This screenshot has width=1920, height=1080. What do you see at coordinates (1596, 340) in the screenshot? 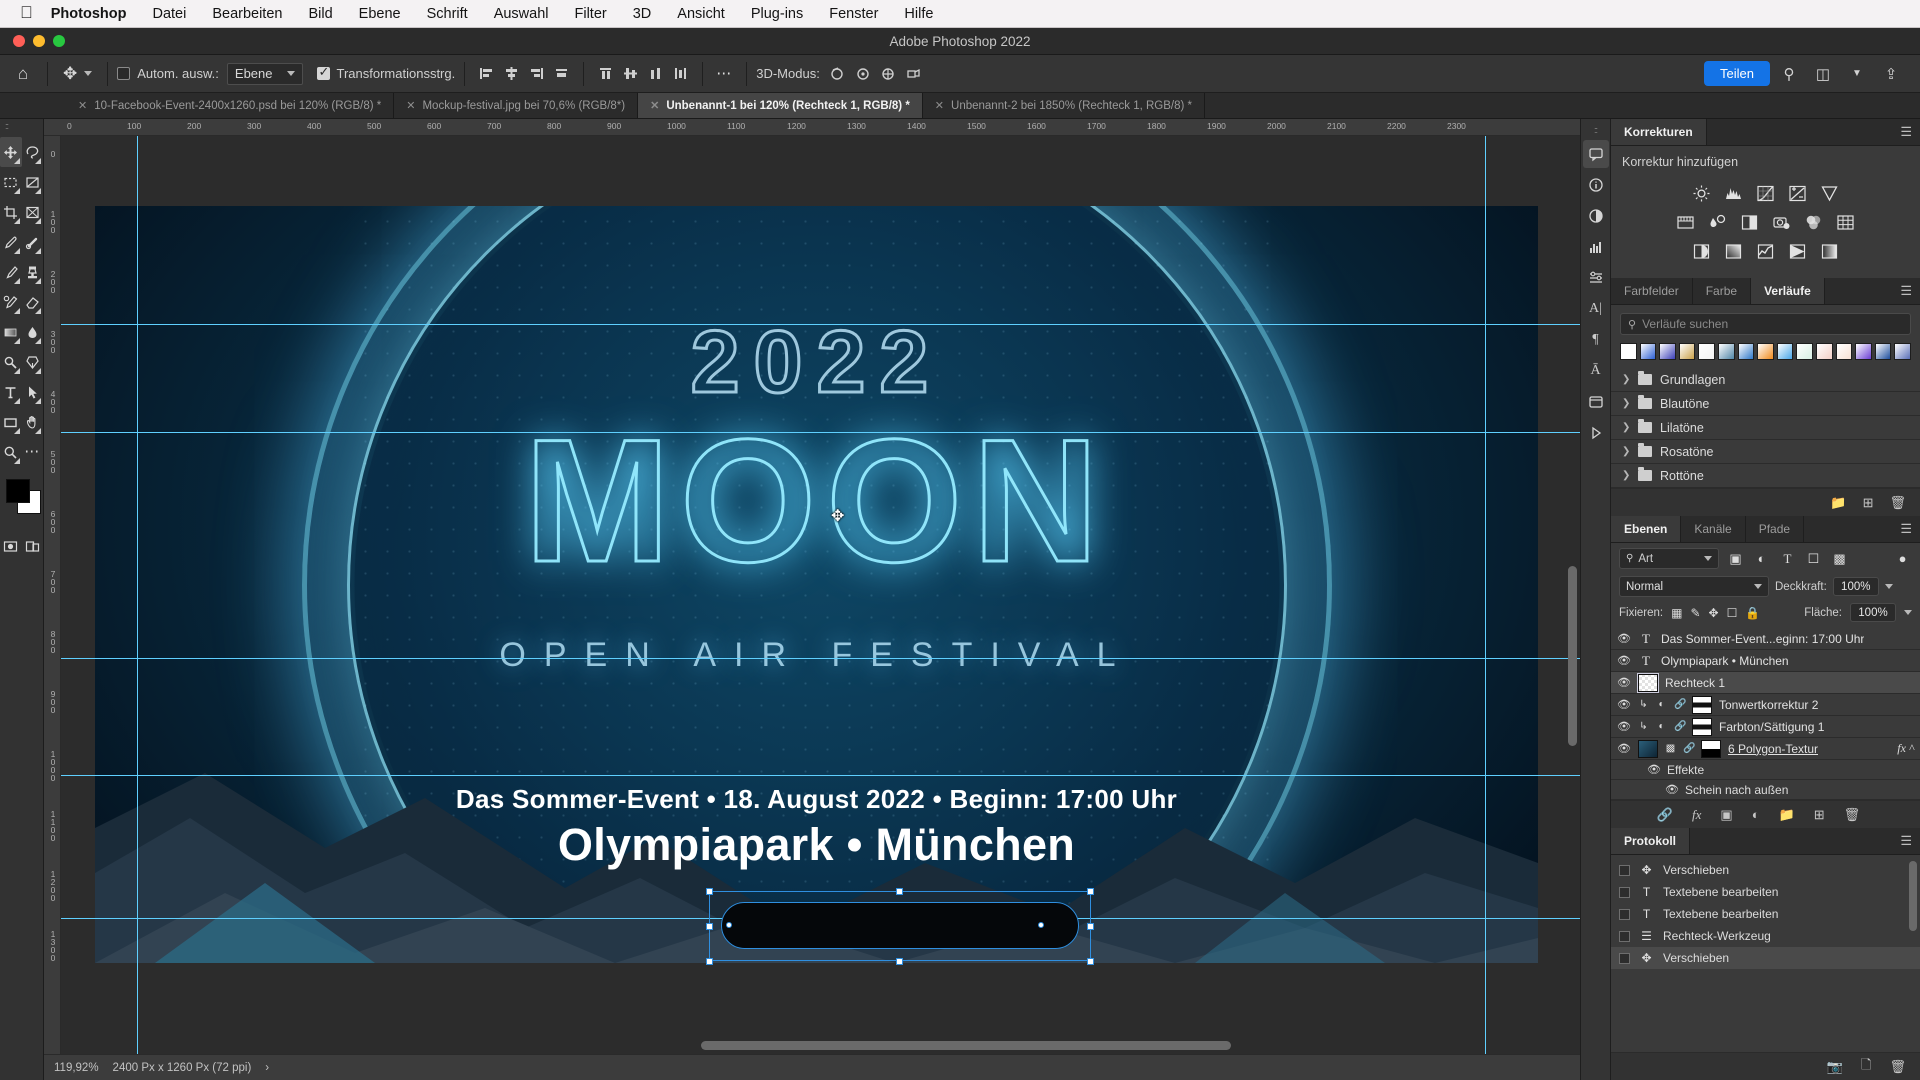
I see `paragraph-icon: ¶` at bounding box center [1596, 340].